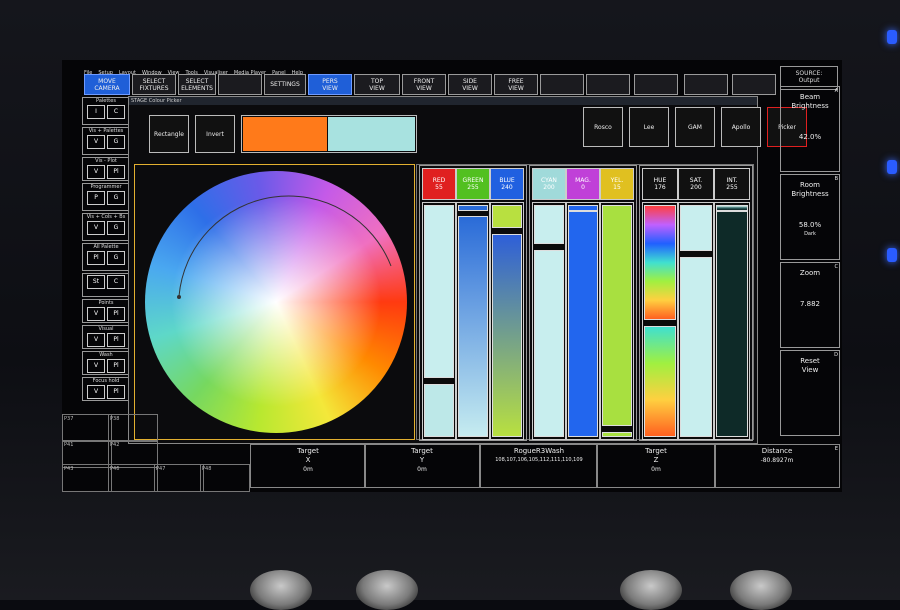 This screenshot has width=900, height=610. I want to click on group-button: St, so click(96, 282).